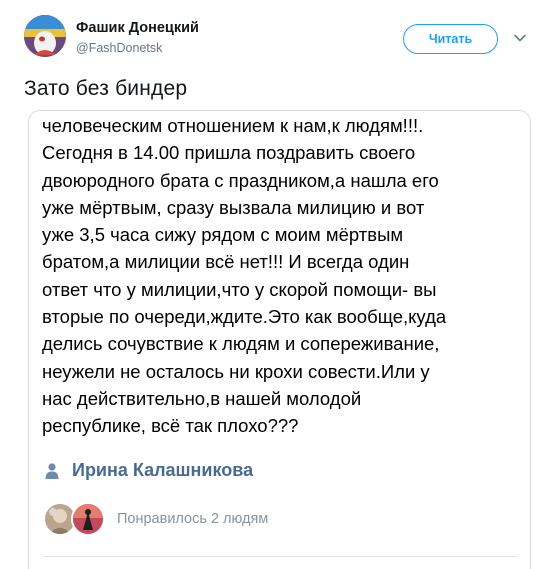 Image resolution: width=539 pixels, height=569 pixels. What do you see at coordinates (162, 470) in the screenshot?
I see `author-name: Ирина Калашникова` at bounding box center [162, 470].